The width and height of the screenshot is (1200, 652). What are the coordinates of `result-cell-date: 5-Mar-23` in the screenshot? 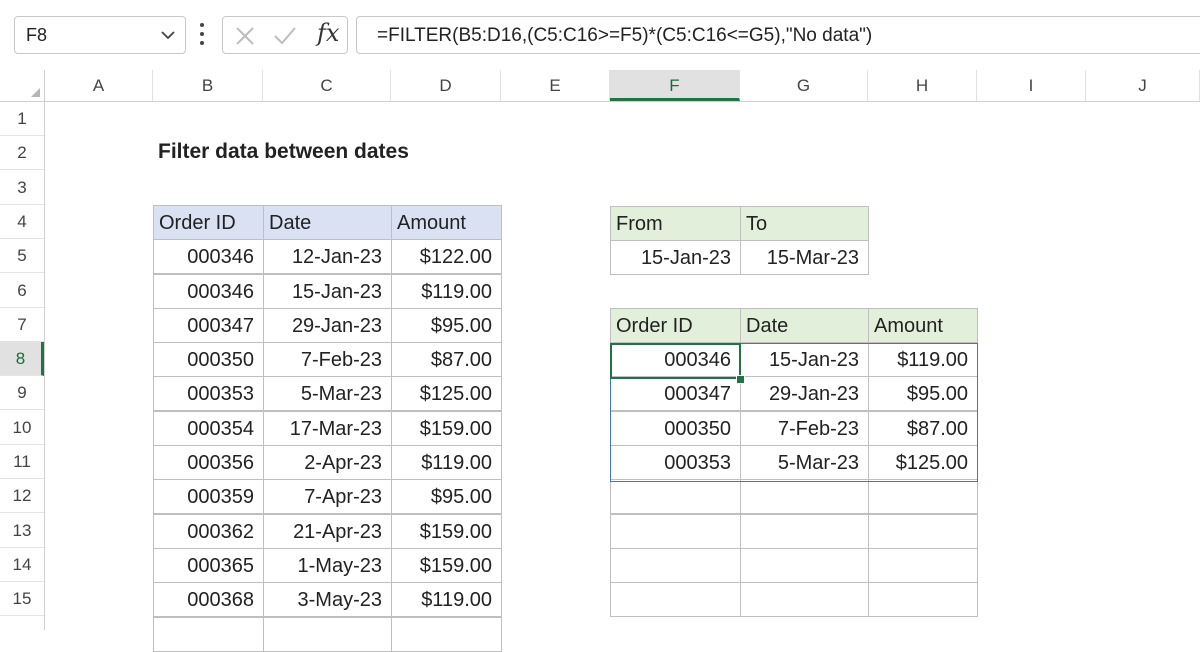 It's located at (804, 462).